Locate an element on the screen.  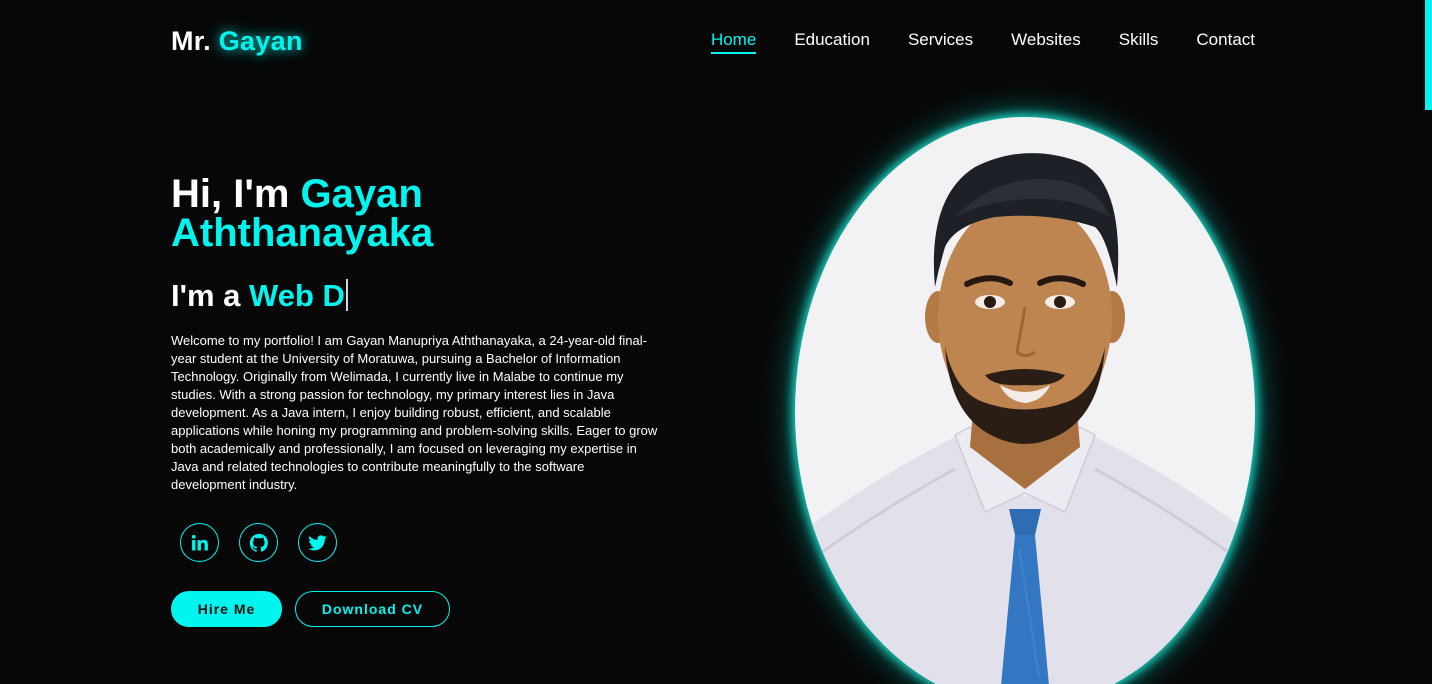
hire-me-button: Hire Me is located at coordinates (226, 609).